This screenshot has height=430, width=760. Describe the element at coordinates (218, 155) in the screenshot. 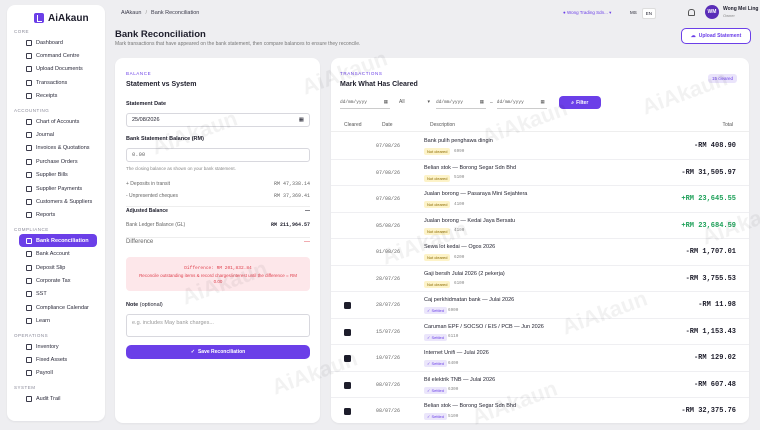

I see `statement-balance-input: 0.00` at that location.